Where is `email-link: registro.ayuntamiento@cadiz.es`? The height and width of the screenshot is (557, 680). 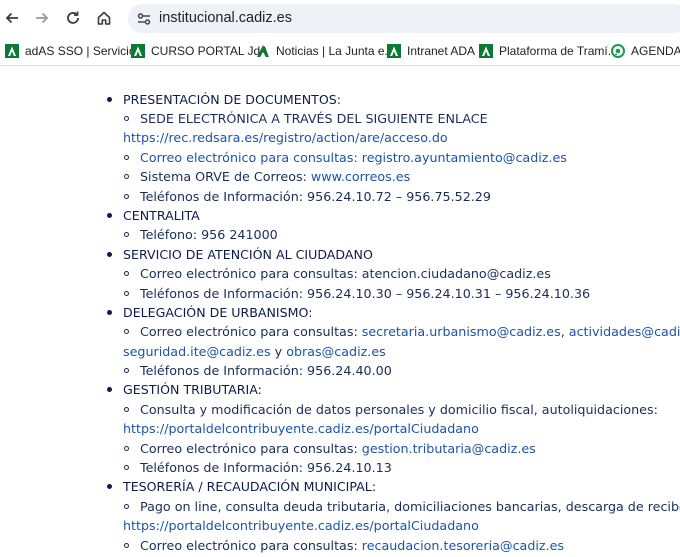 email-link: registro.ayuntamiento@cadiz.es is located at coordinates (464, 157).